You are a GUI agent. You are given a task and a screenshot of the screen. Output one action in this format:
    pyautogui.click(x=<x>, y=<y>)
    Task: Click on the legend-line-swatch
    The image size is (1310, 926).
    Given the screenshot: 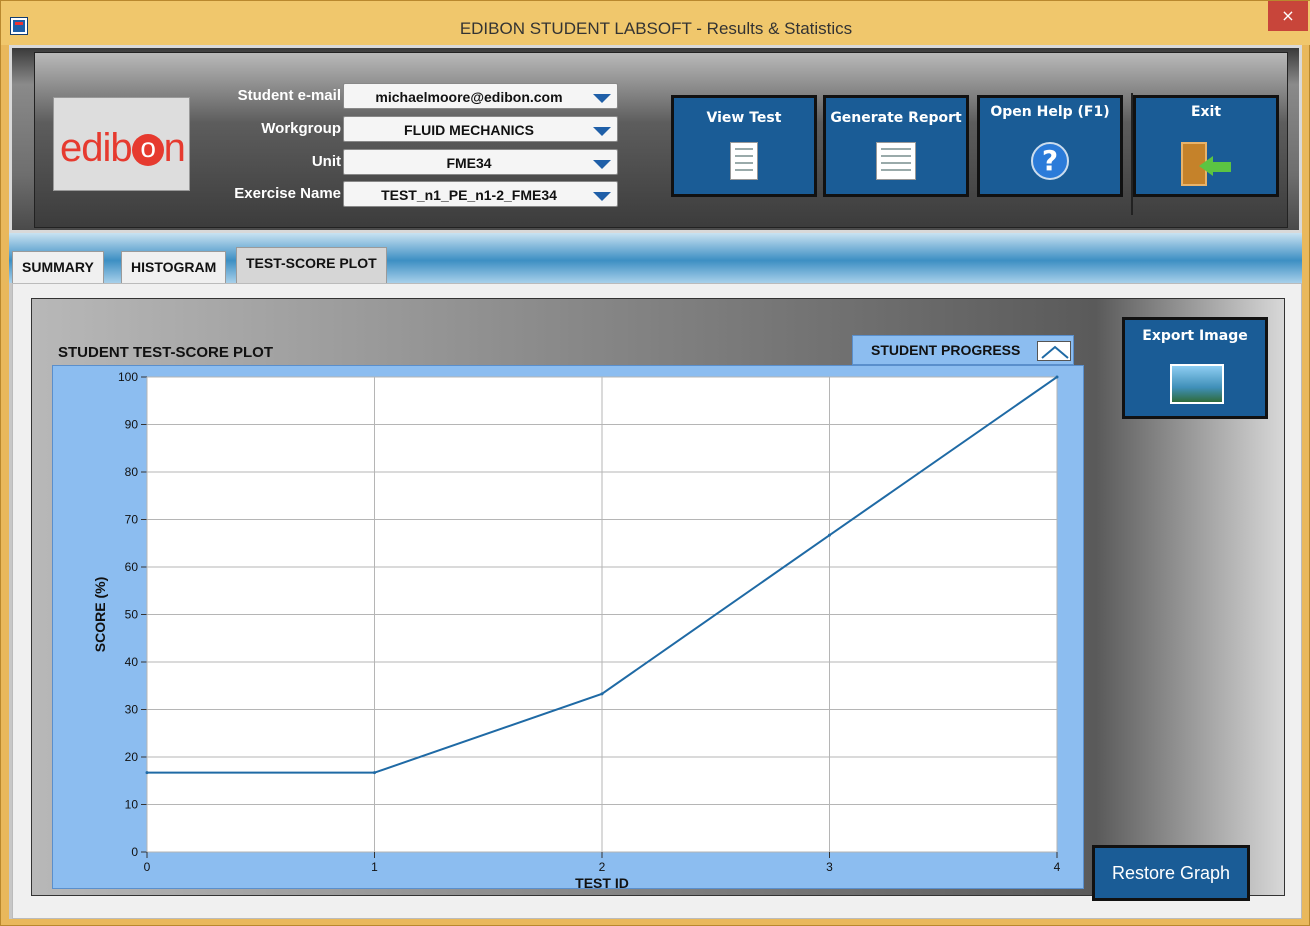 What is the action you would take?
    pyautogui.click(x=1054, y=351)
    